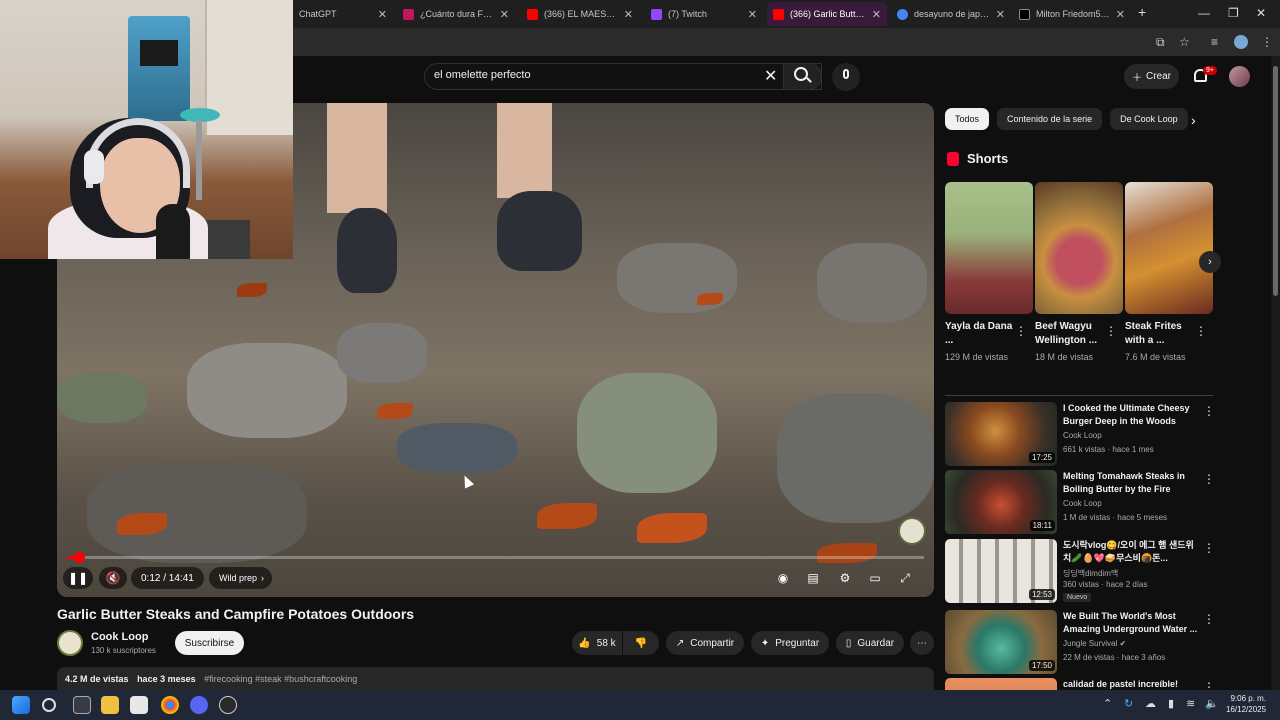 This screenshot has height=720, width=1280. Describe the element at coordinates (343, 14) in the screenshot. I see `tab-chatgpt: ChatGPT ✕` at that location.